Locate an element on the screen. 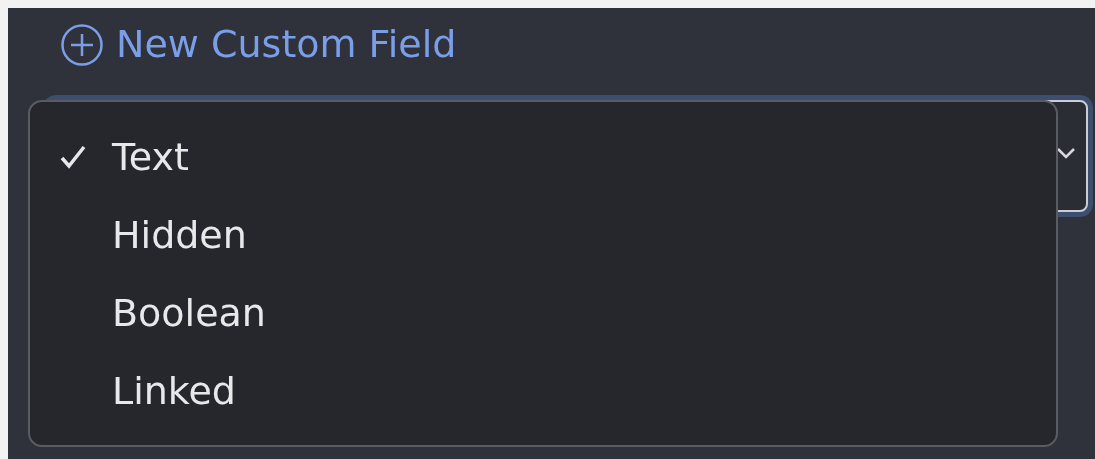 The image size is (1095, 459). menu-option: Hidden is located at coordinates (558, 235).